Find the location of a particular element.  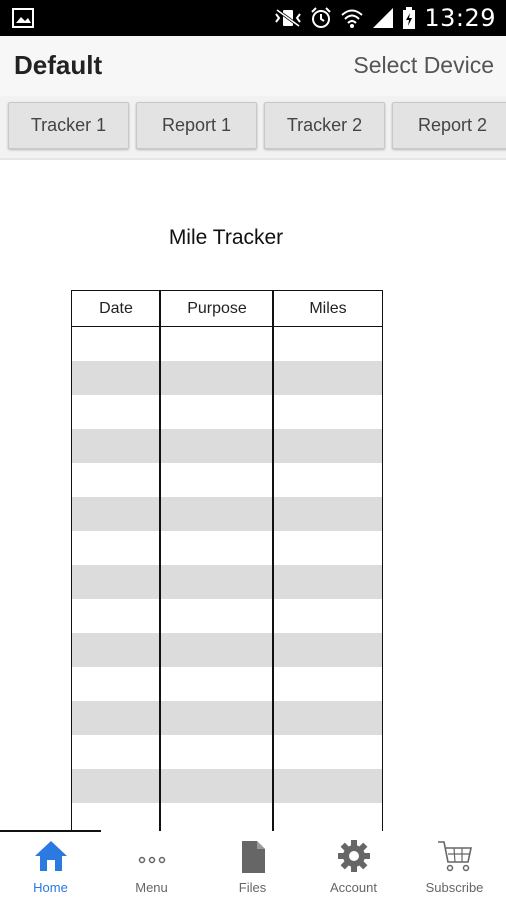

battery-icon is located at coordinates (409, 18).